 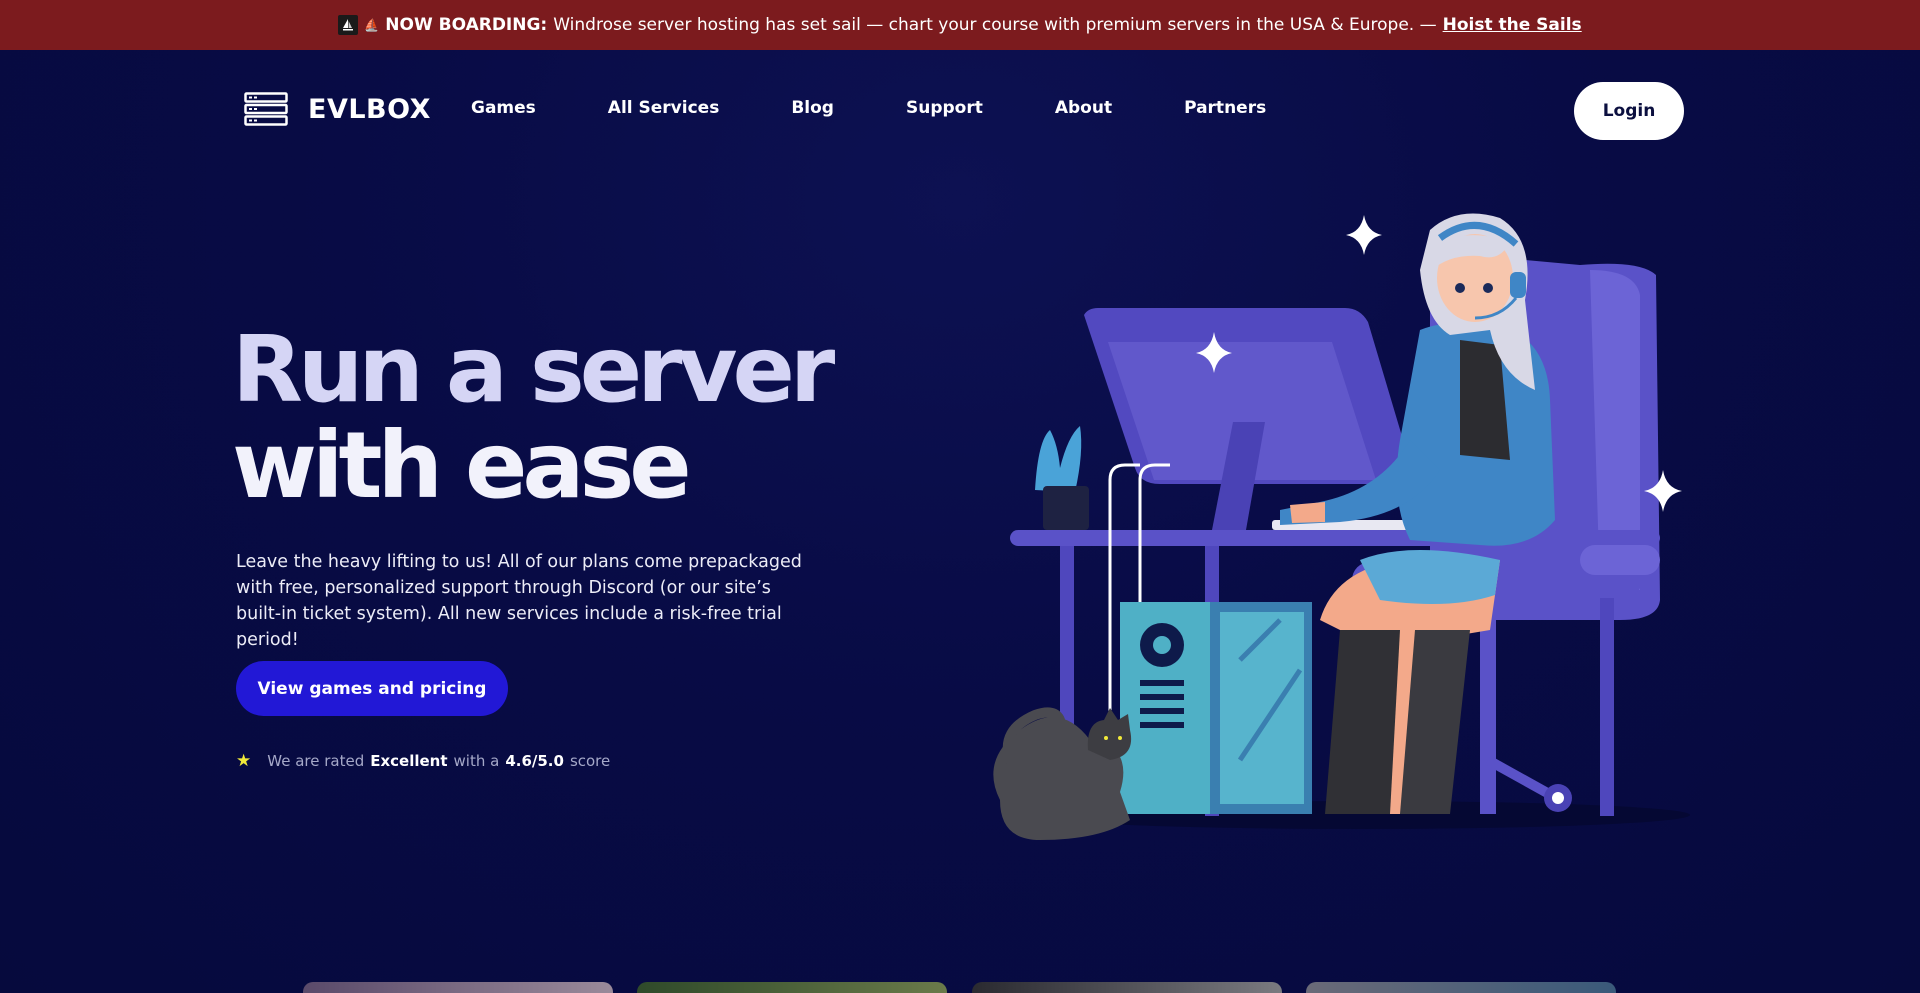 What do you see at coordinates (462, 465) in the screenshot?
I see `hero-title-line-2: with ease` at bounding box center [462, 465].